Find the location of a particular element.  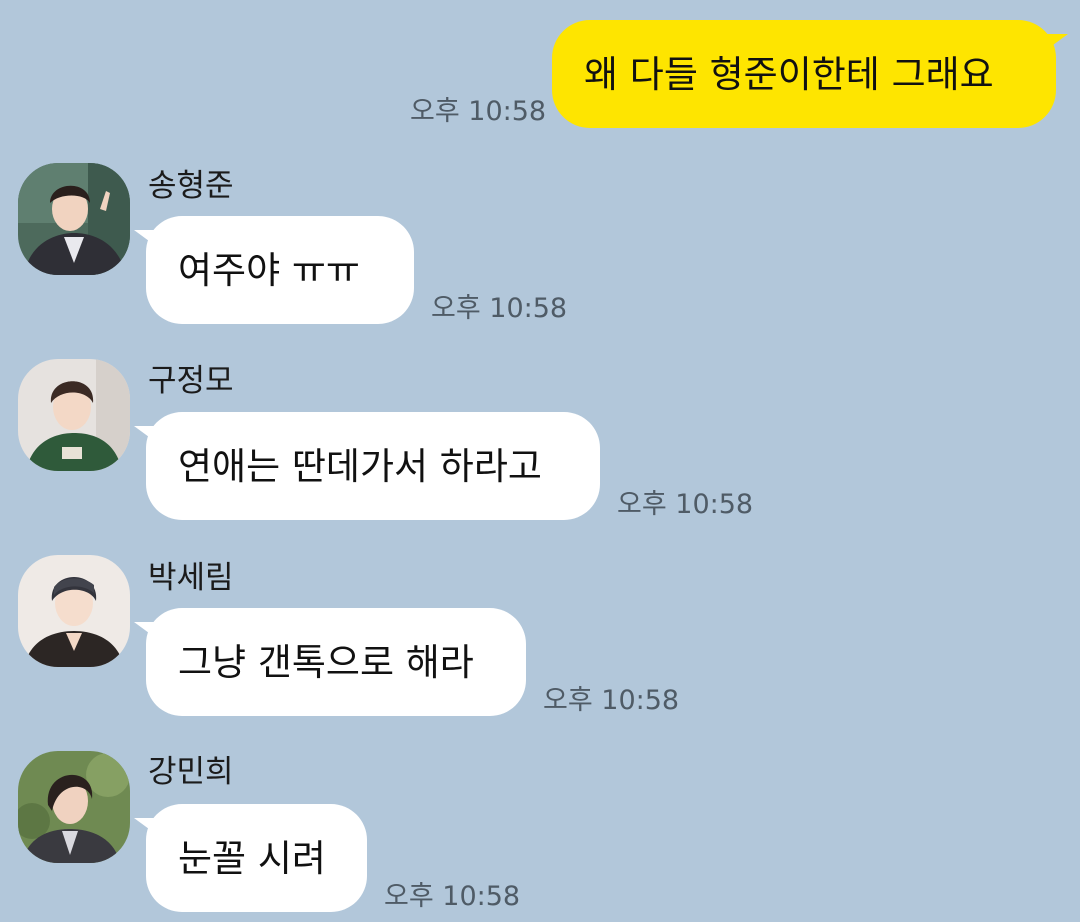

outgoing-message-bubble: 왜 다들 형준이한테 그래요 is located at coordinates (804, 74).